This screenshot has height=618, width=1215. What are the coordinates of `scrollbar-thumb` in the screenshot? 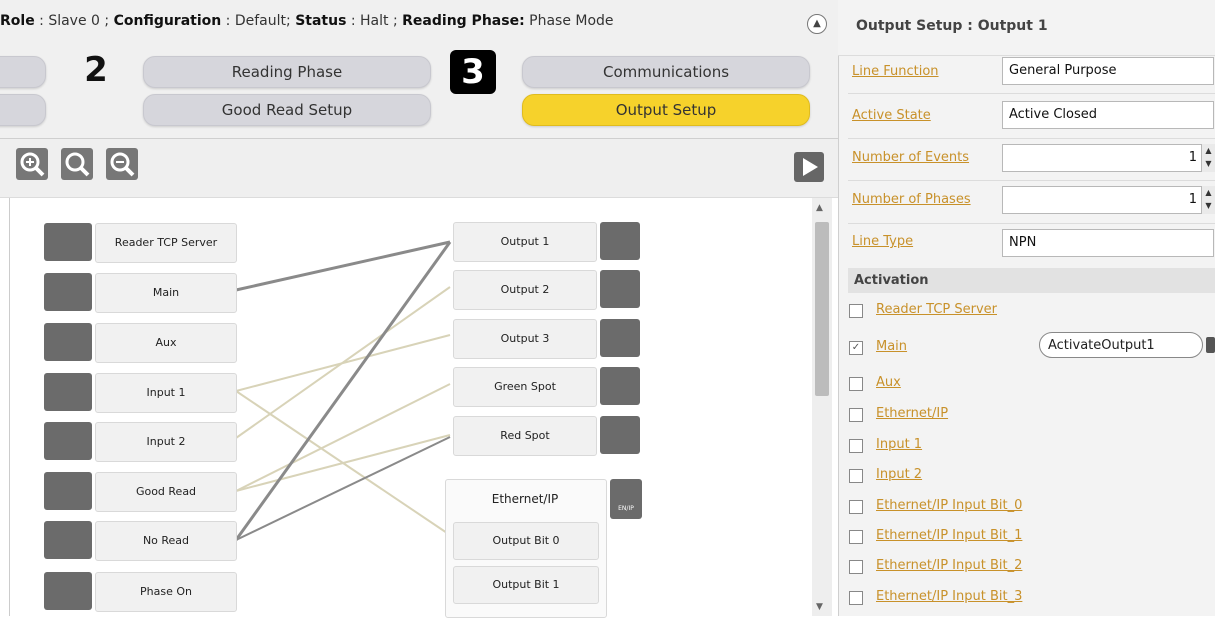 It's located at (822, 309).